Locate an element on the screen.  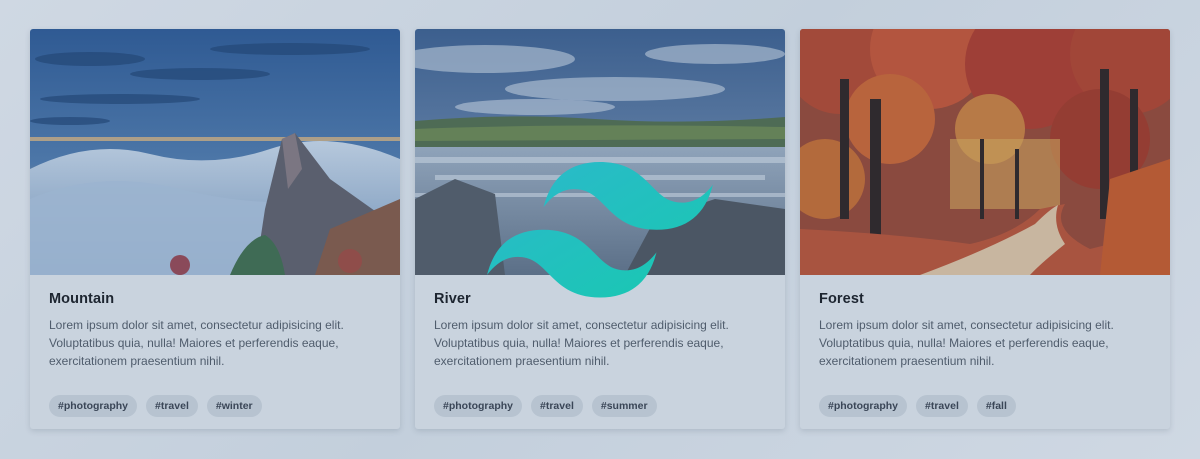
card-title: Mountain is located at coordinates (82, 299).